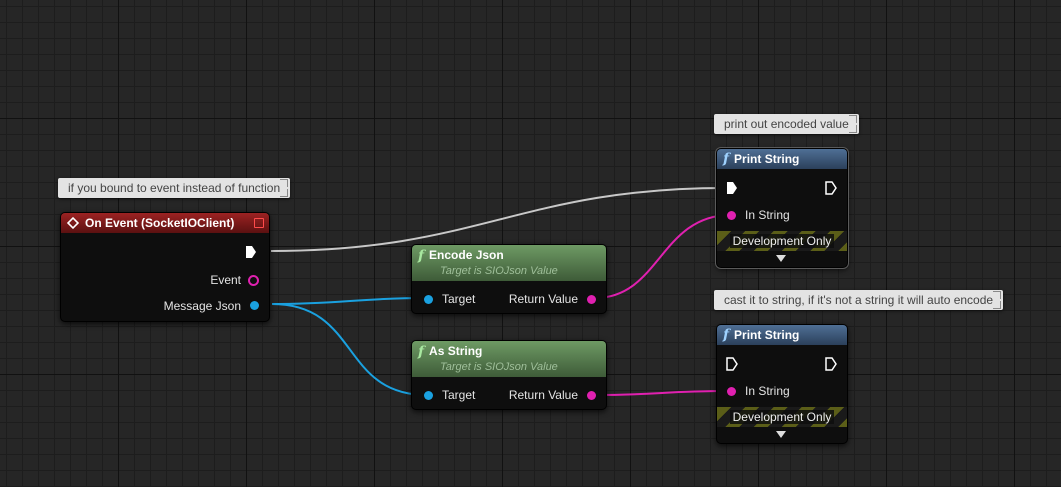 The height and width of the screenshot is (487, 1061). I want to click on comment-print1: print out encoded value, so click(786, 124).